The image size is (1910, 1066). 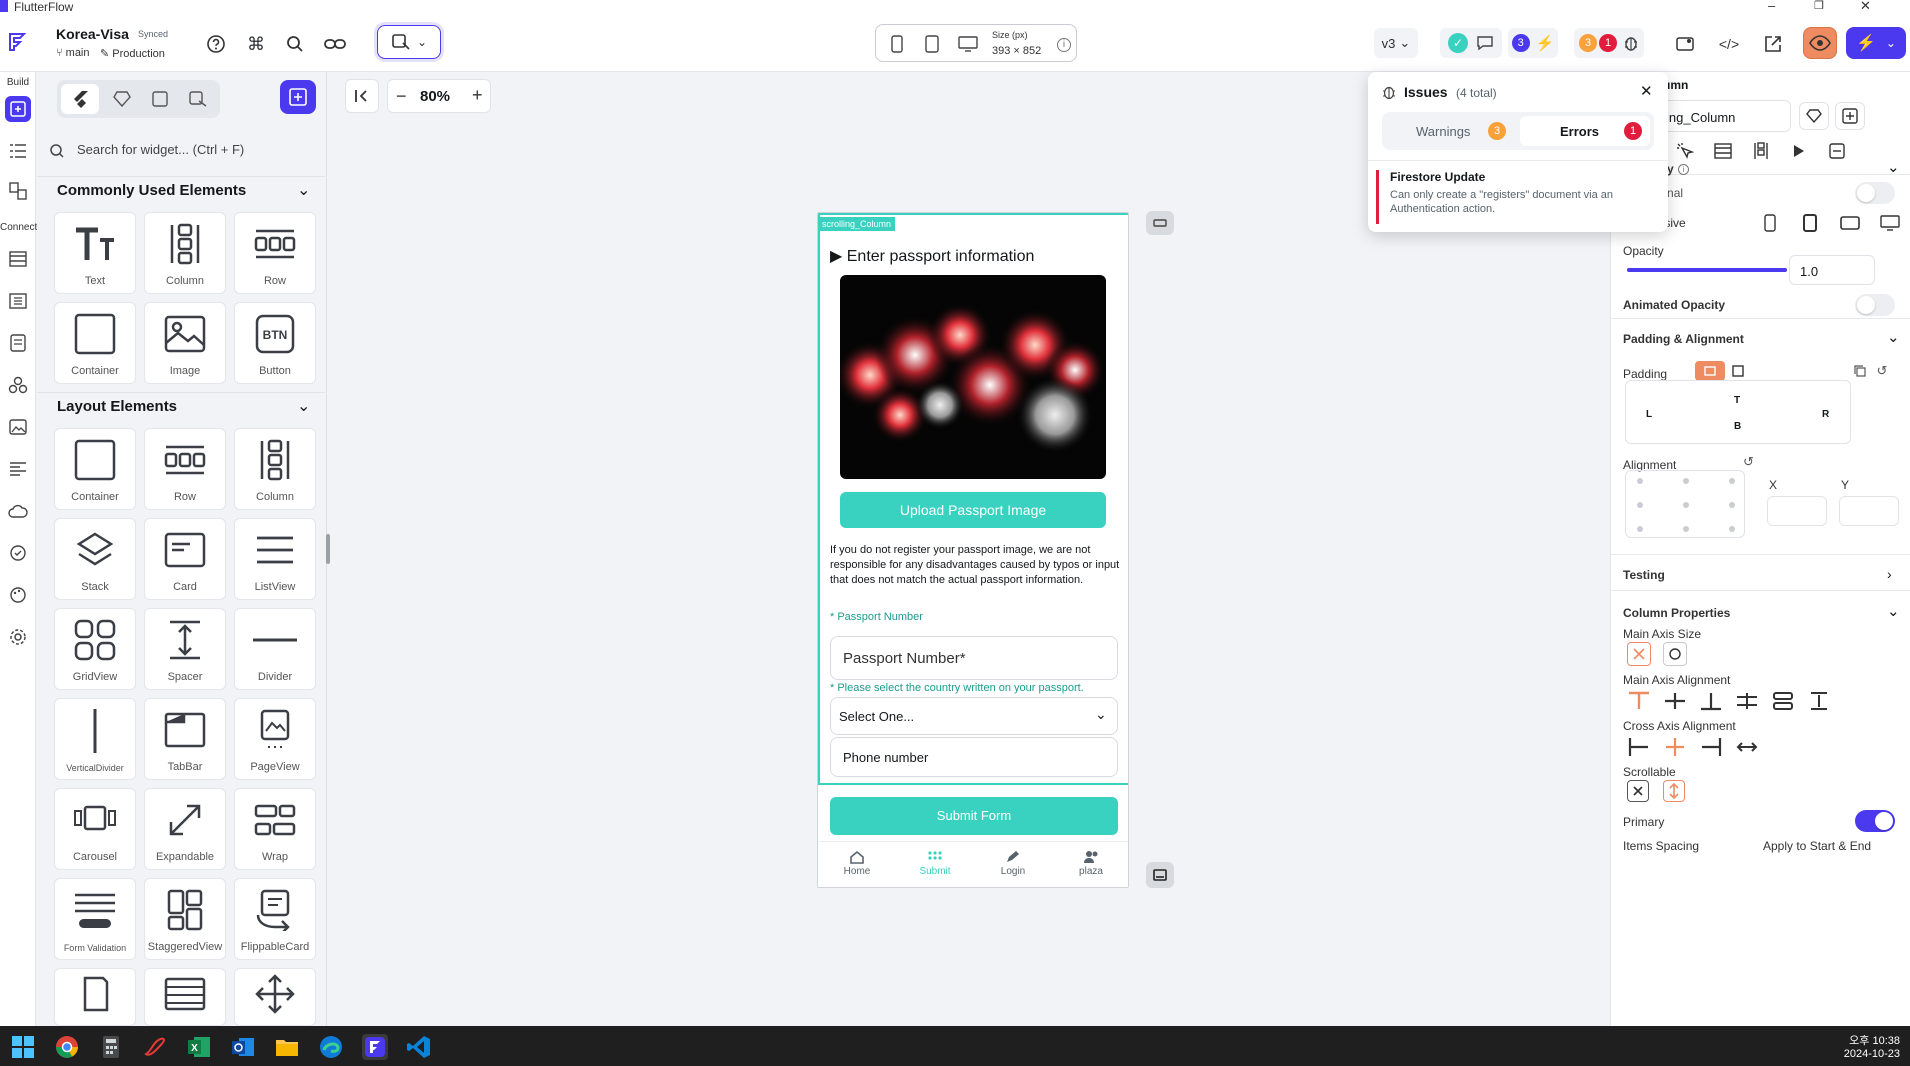 What do you see at coordinates (1638, 791) in the screenshot?
I see `scrollable-off-icon` at bounding box center [1638, 791].